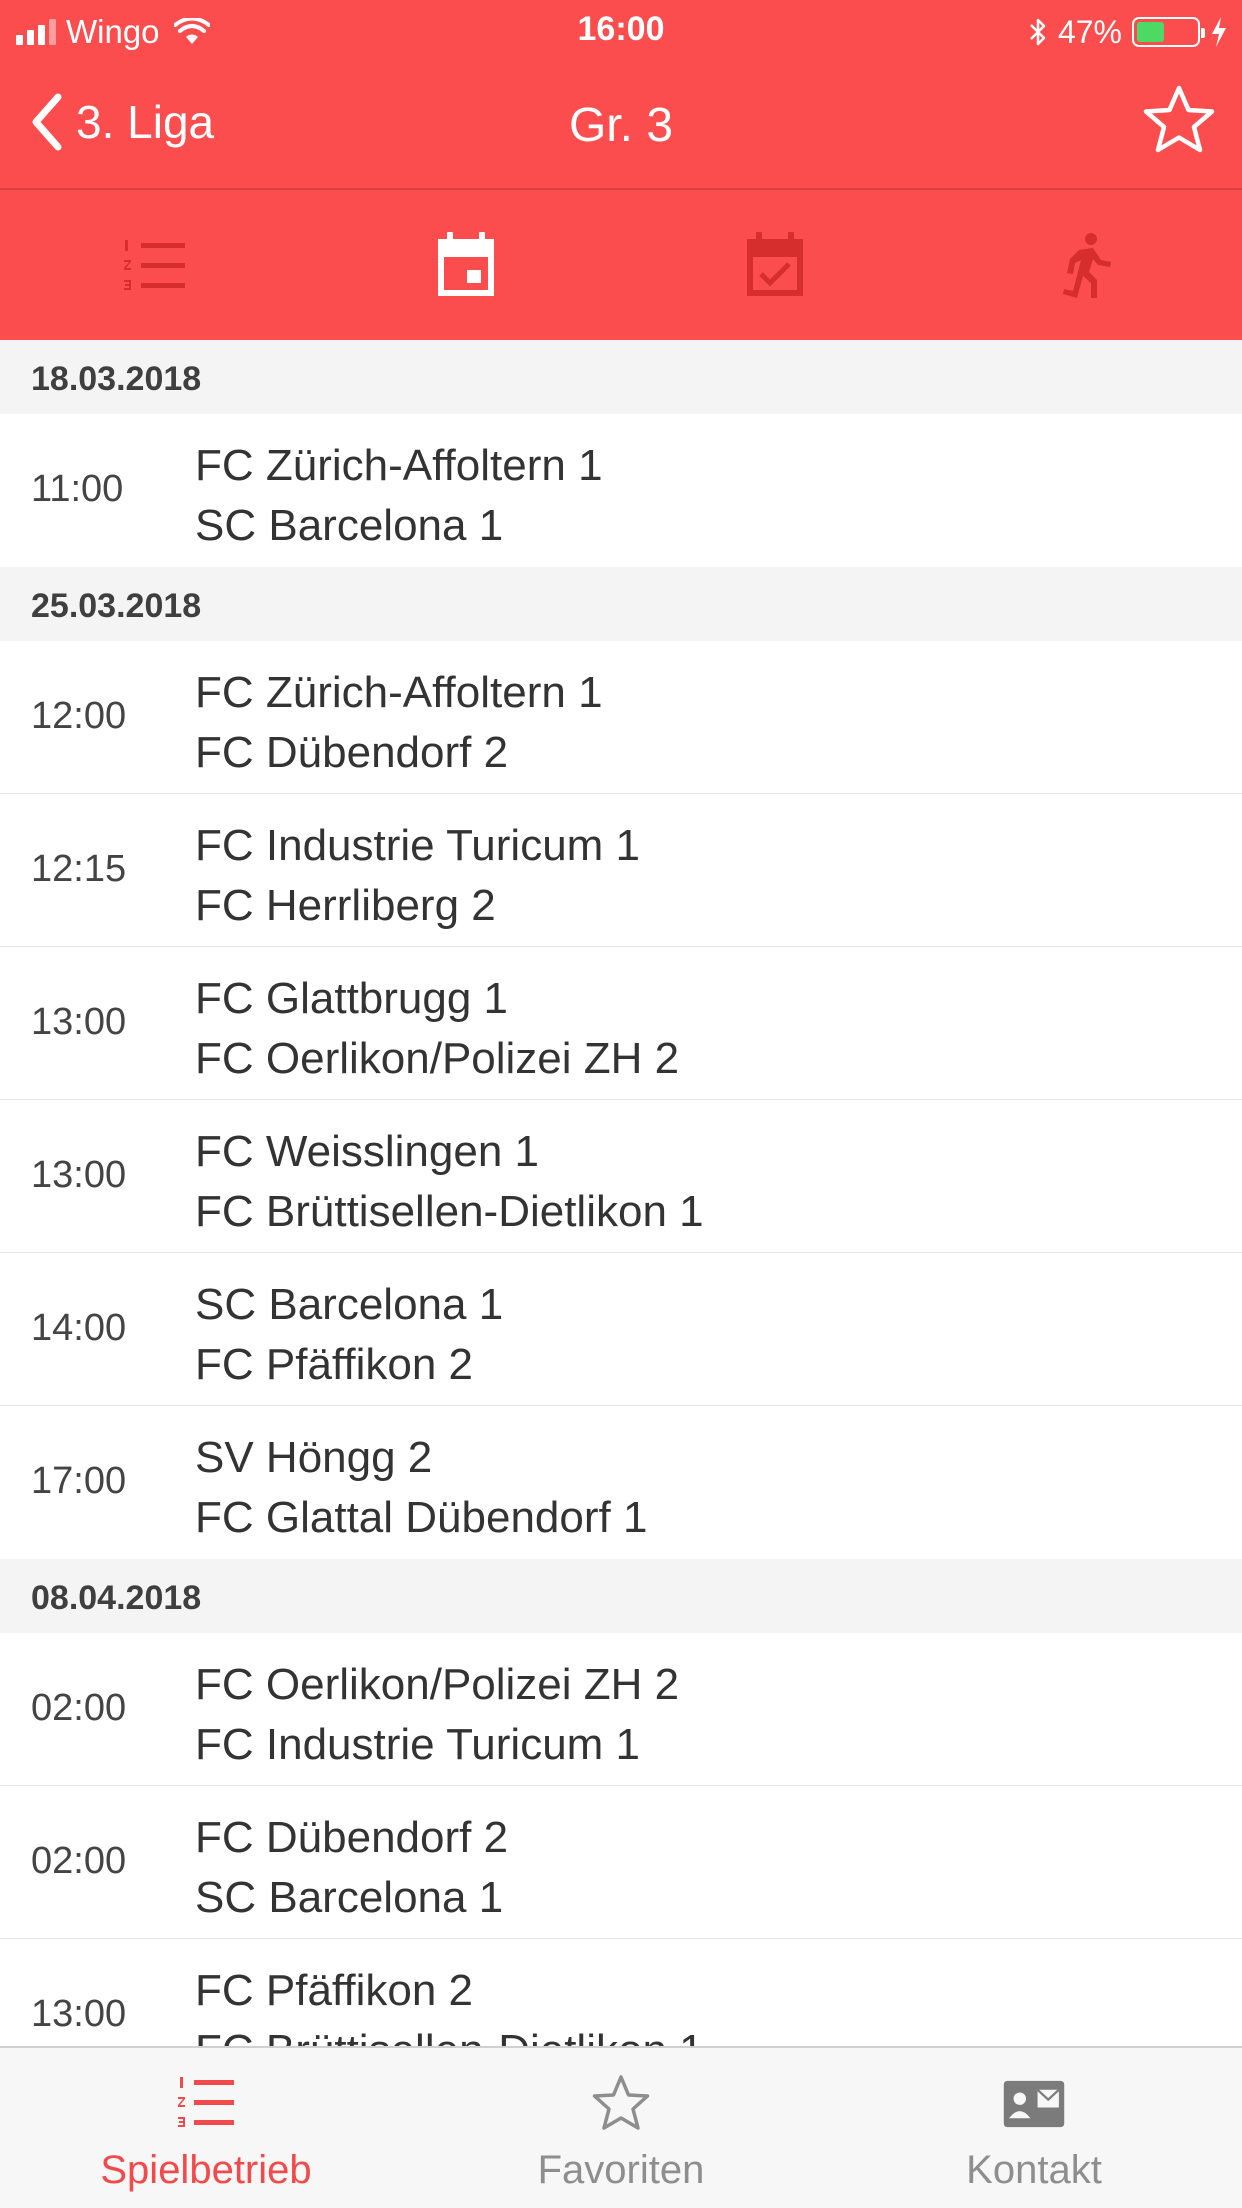 The image size is (1242, 2208). I want to click on away-team: FC Industrie Turicum 1, so click(418, 1744).